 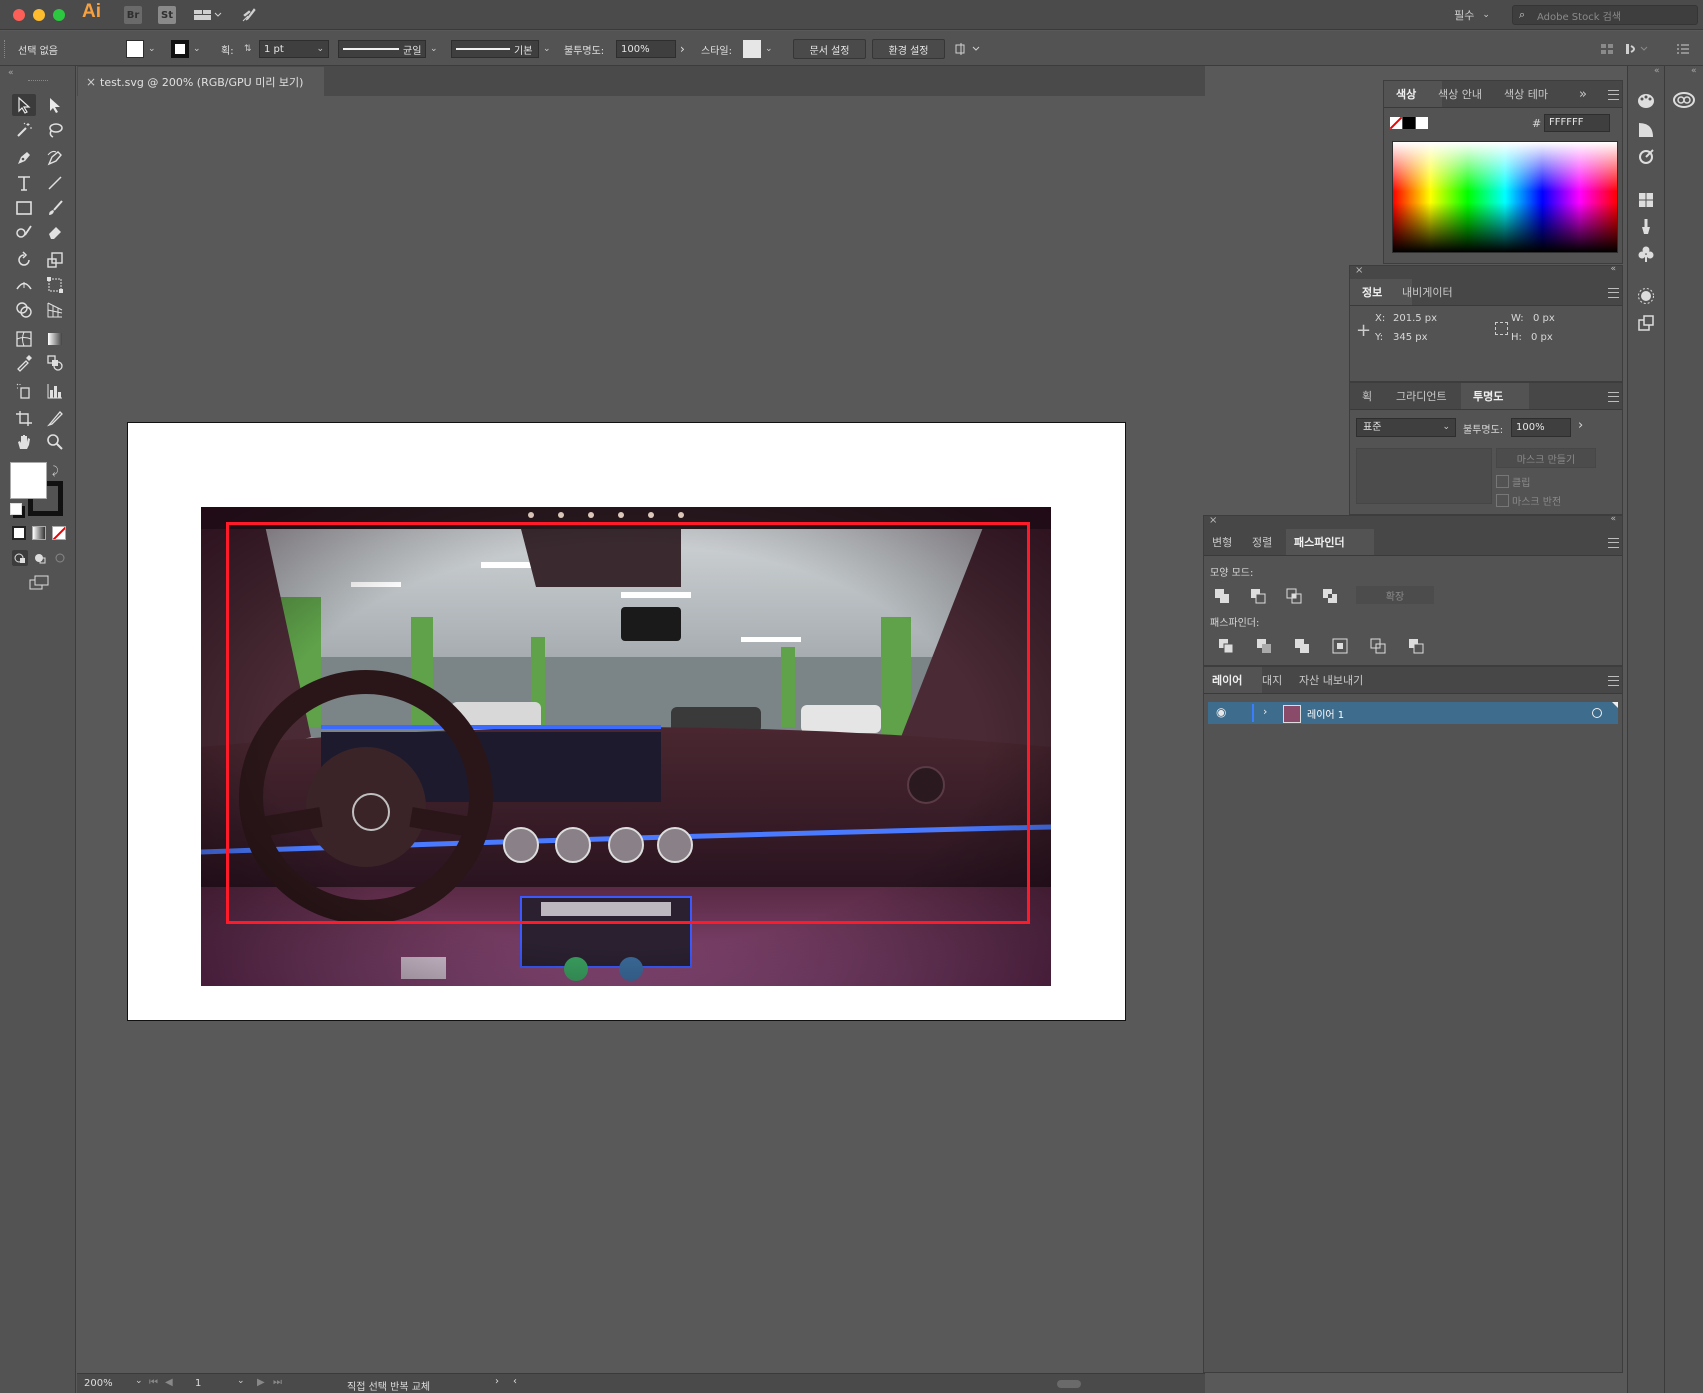 What do you see at coordinates (1294, 596) in the screenshot?
I see `intersect-icon` at bounding box center [1294, 596].